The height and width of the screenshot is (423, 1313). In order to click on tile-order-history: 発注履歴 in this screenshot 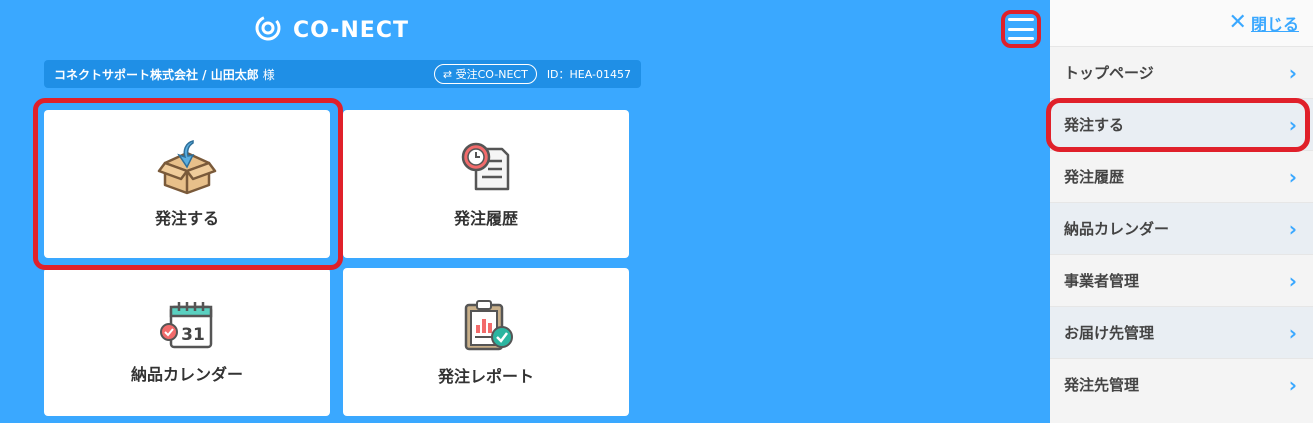, I will do `click(486, 184)`.